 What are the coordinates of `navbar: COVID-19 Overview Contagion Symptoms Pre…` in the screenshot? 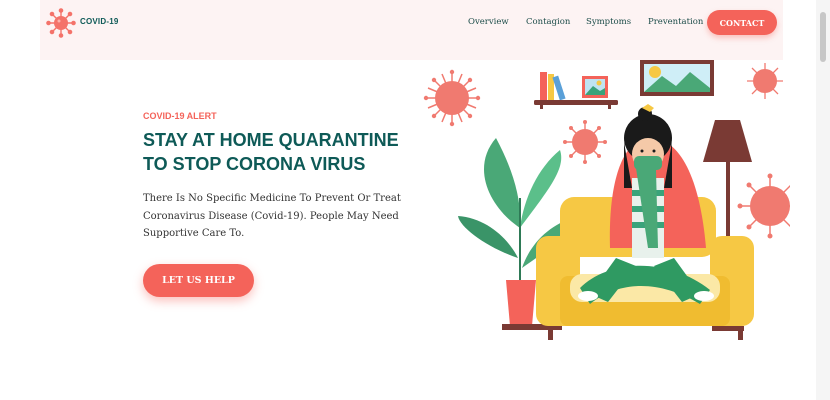 It's located at (411, 30).